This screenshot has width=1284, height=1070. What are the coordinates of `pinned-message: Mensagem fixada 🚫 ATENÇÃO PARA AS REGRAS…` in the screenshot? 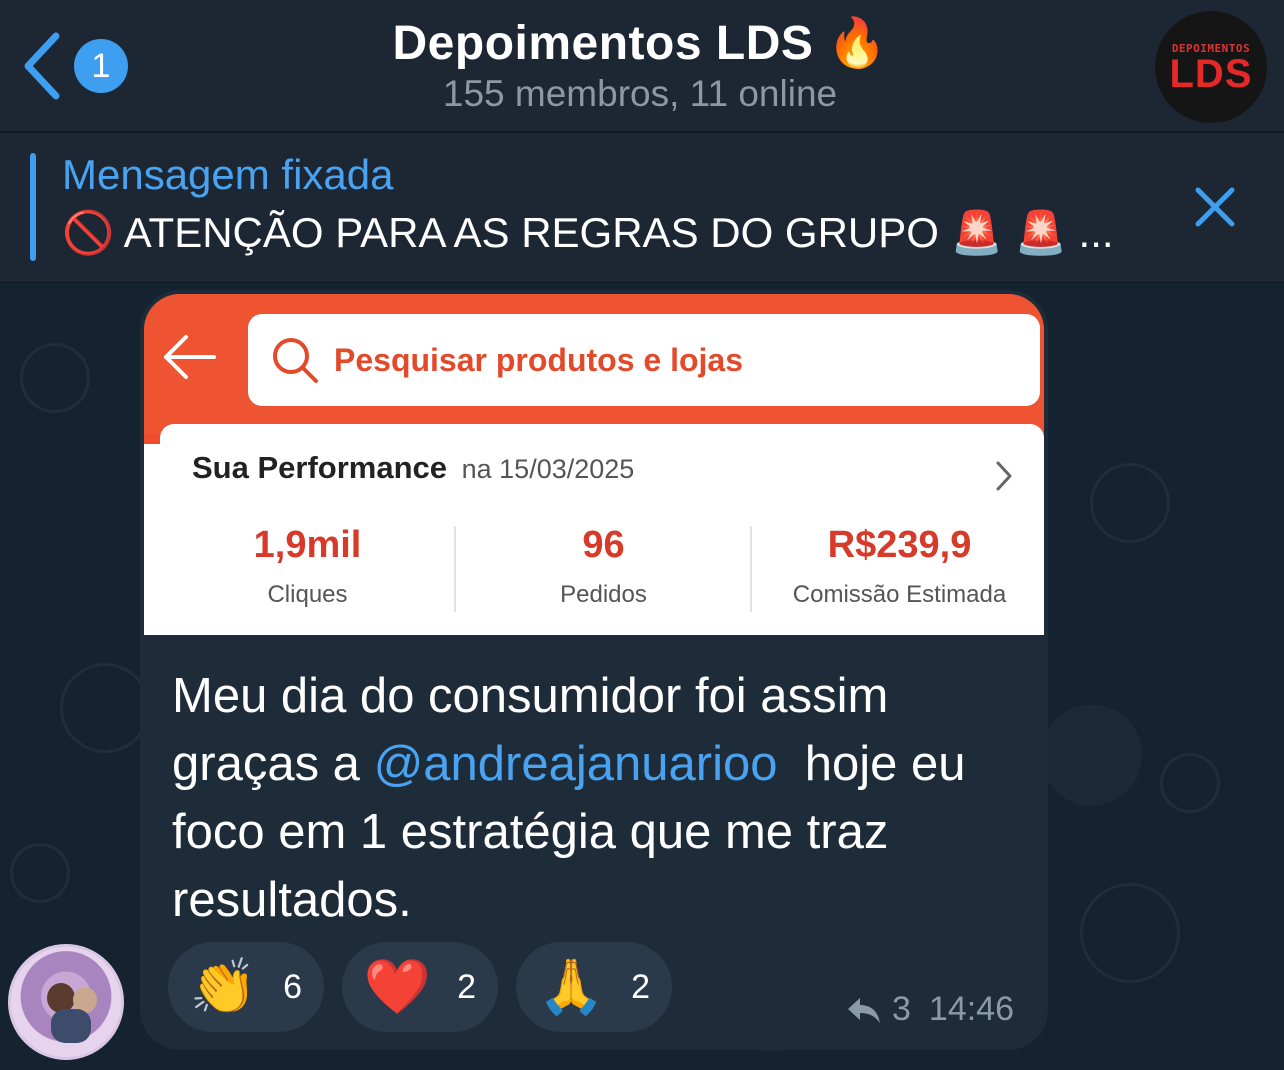 It's located at (642, 208).